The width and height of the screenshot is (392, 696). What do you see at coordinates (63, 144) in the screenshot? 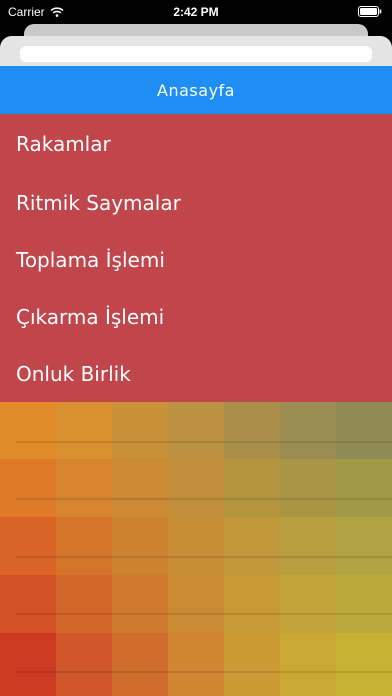
I see `menu-item-label: Rakamlar` at bounding box center [63, 144].